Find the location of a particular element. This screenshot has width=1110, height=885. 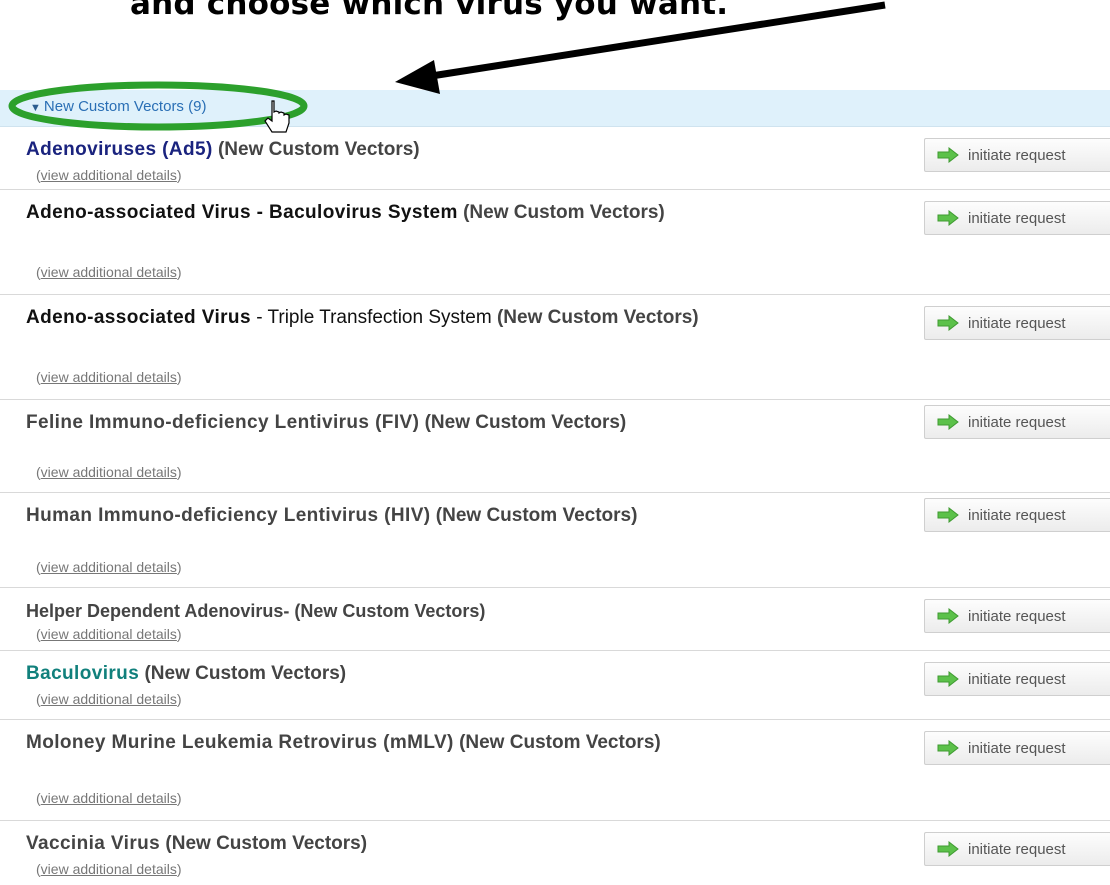

item-name-link: Human Immuno-deficiency Lentivirus (HIV) is located at coordinates (228, 515).